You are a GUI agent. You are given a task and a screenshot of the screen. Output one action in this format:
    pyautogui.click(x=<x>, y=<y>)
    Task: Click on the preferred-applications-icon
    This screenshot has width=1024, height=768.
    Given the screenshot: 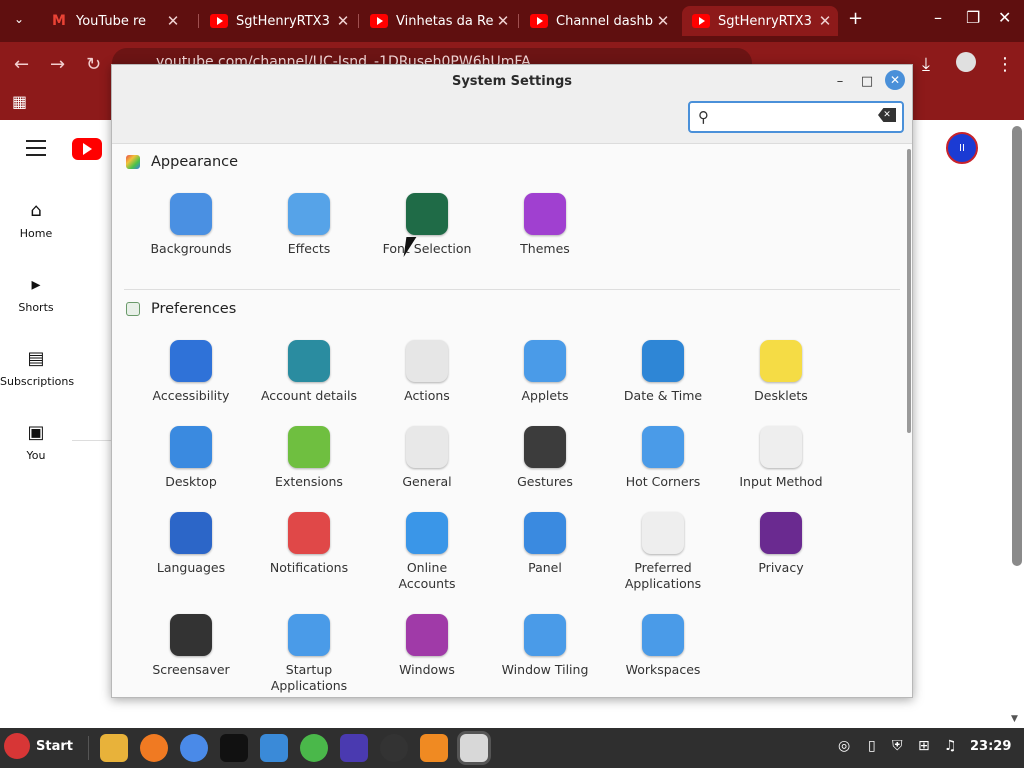 What is the action you would take?
    pyautogui.click(x=663, y=533)
    